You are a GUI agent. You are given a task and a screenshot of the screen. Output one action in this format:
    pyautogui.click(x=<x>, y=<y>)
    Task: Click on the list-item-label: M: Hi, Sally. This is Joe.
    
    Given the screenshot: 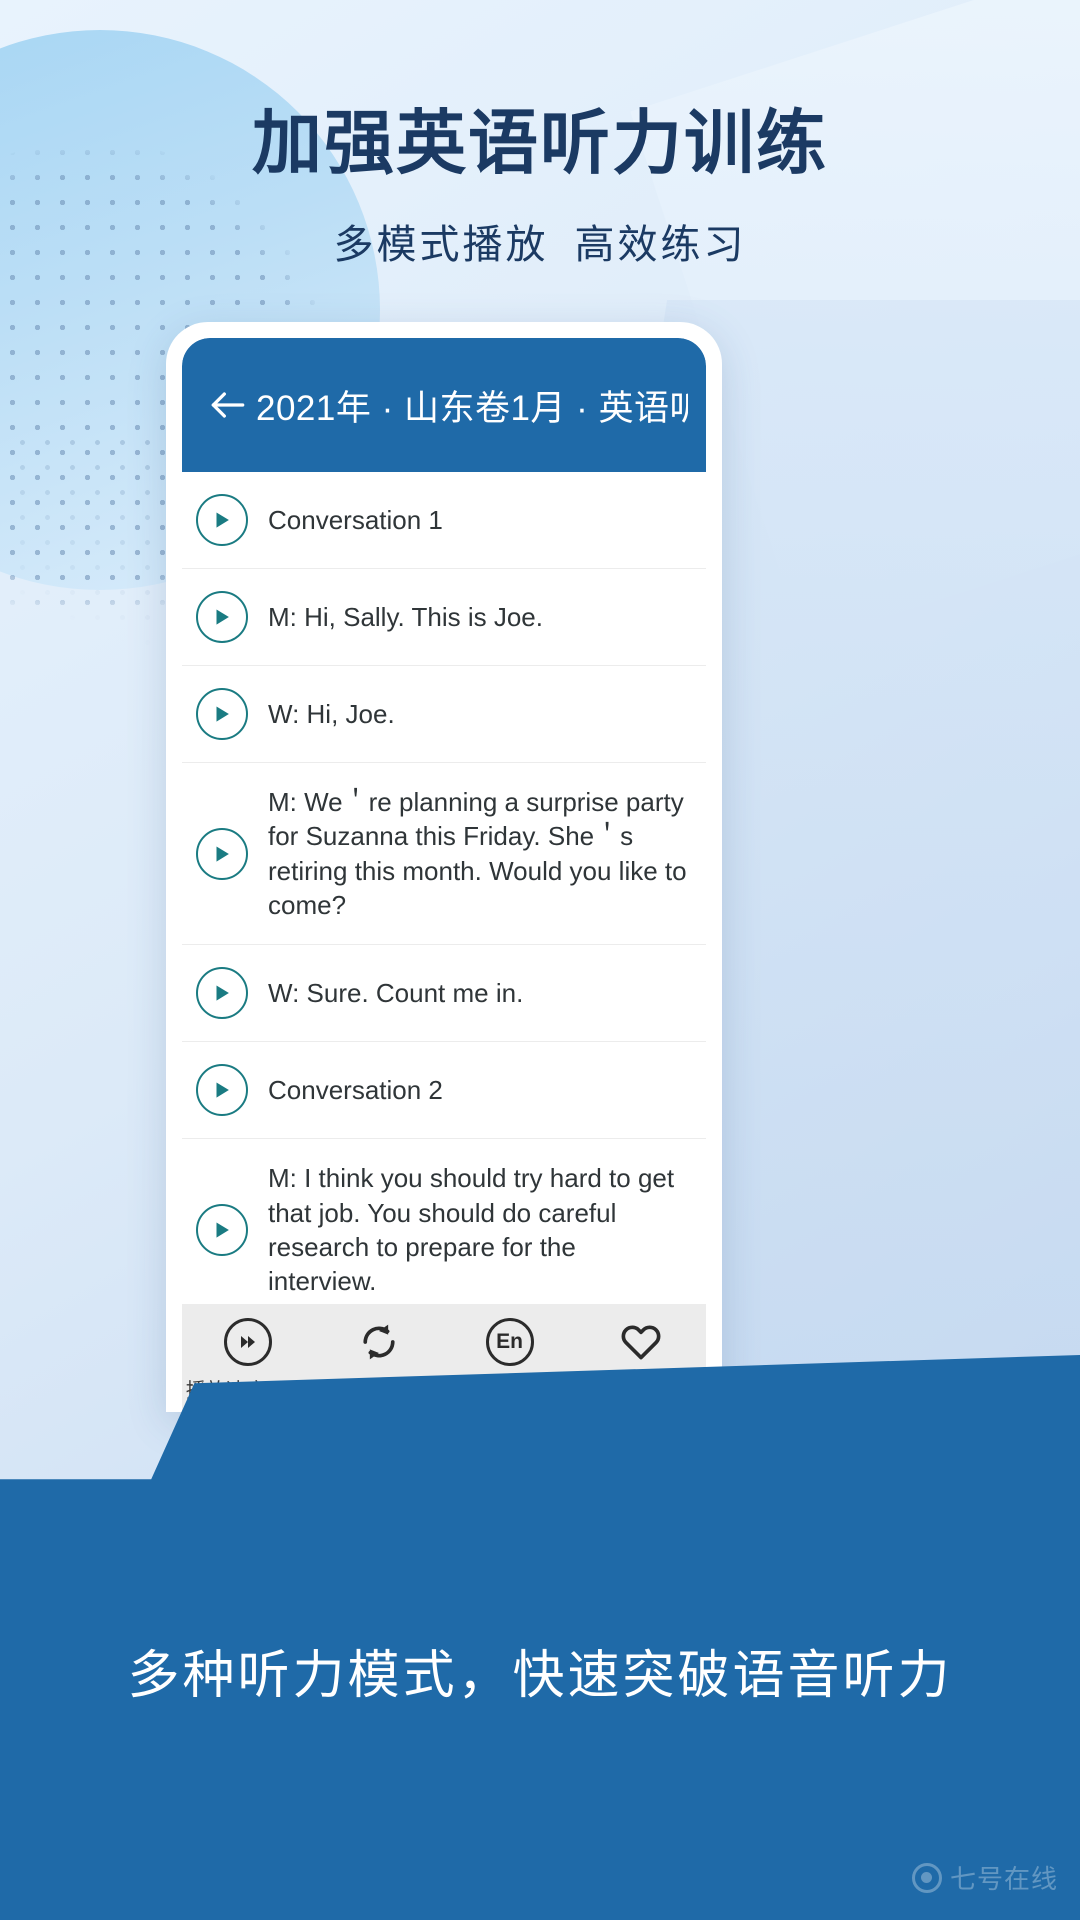 What is the action you would take?
    pyautogui.click(x=405, y=616)
    